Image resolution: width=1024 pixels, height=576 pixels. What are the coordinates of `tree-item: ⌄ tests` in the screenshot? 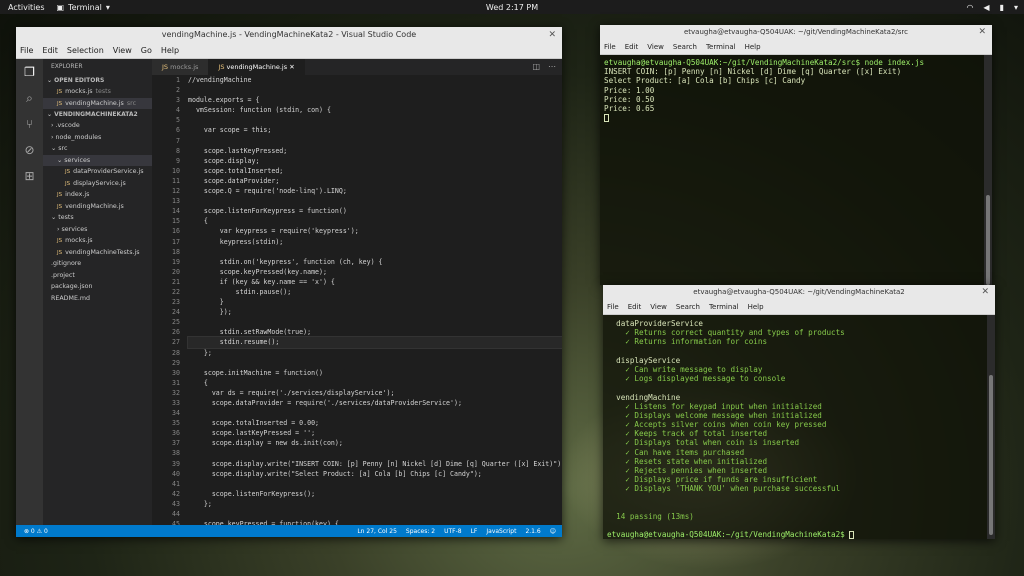 It's located at (97, 218).